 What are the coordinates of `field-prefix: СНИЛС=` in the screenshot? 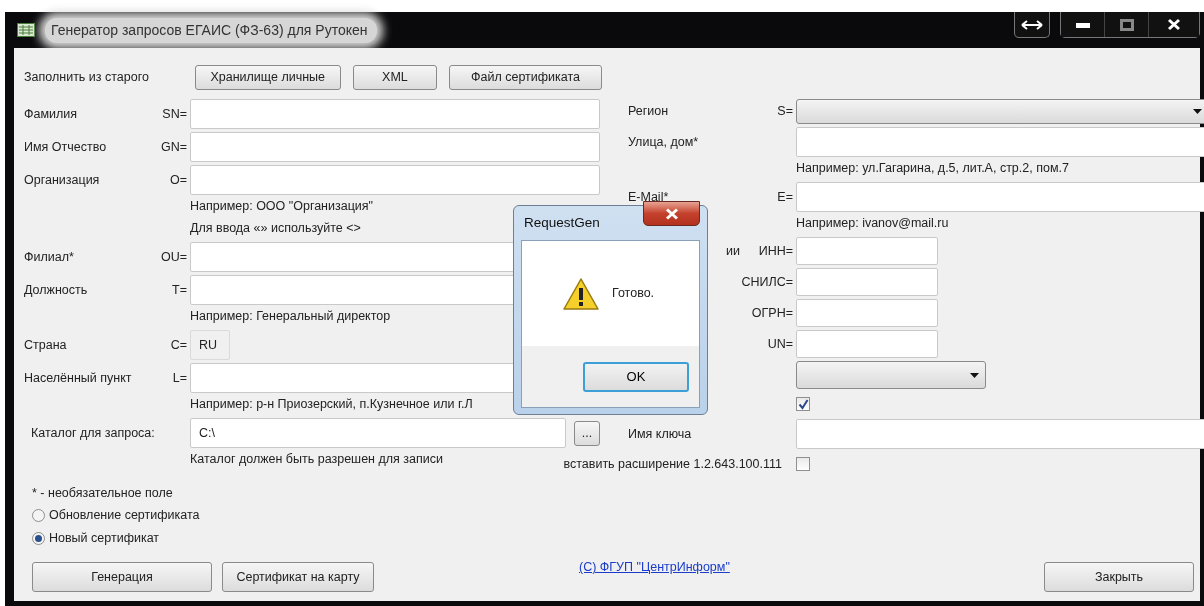 It's located at (767, 282).